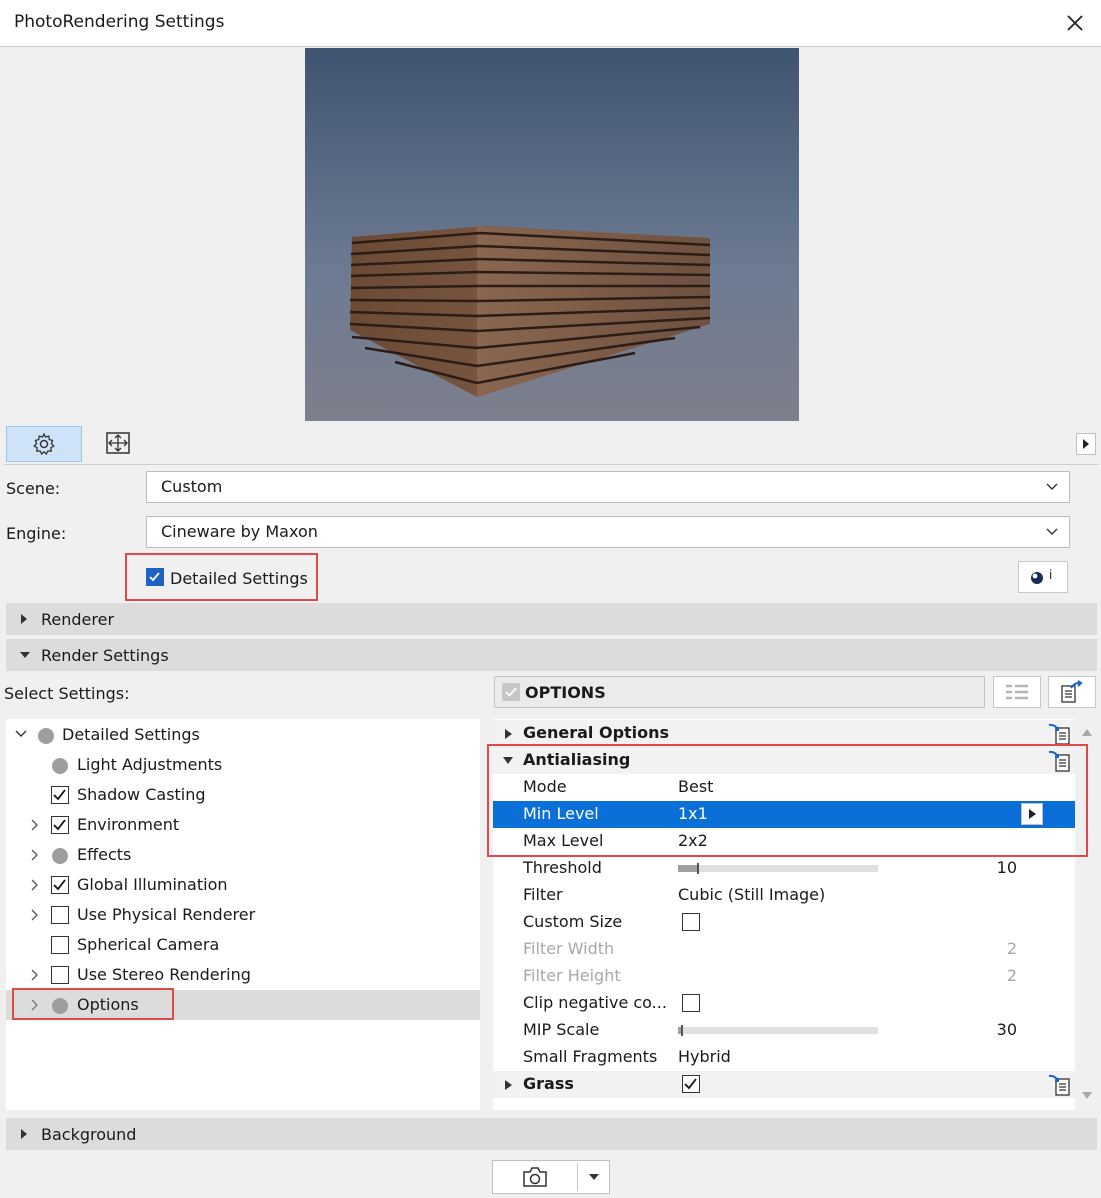  I want to click on slider-fill, so click(688, 868).